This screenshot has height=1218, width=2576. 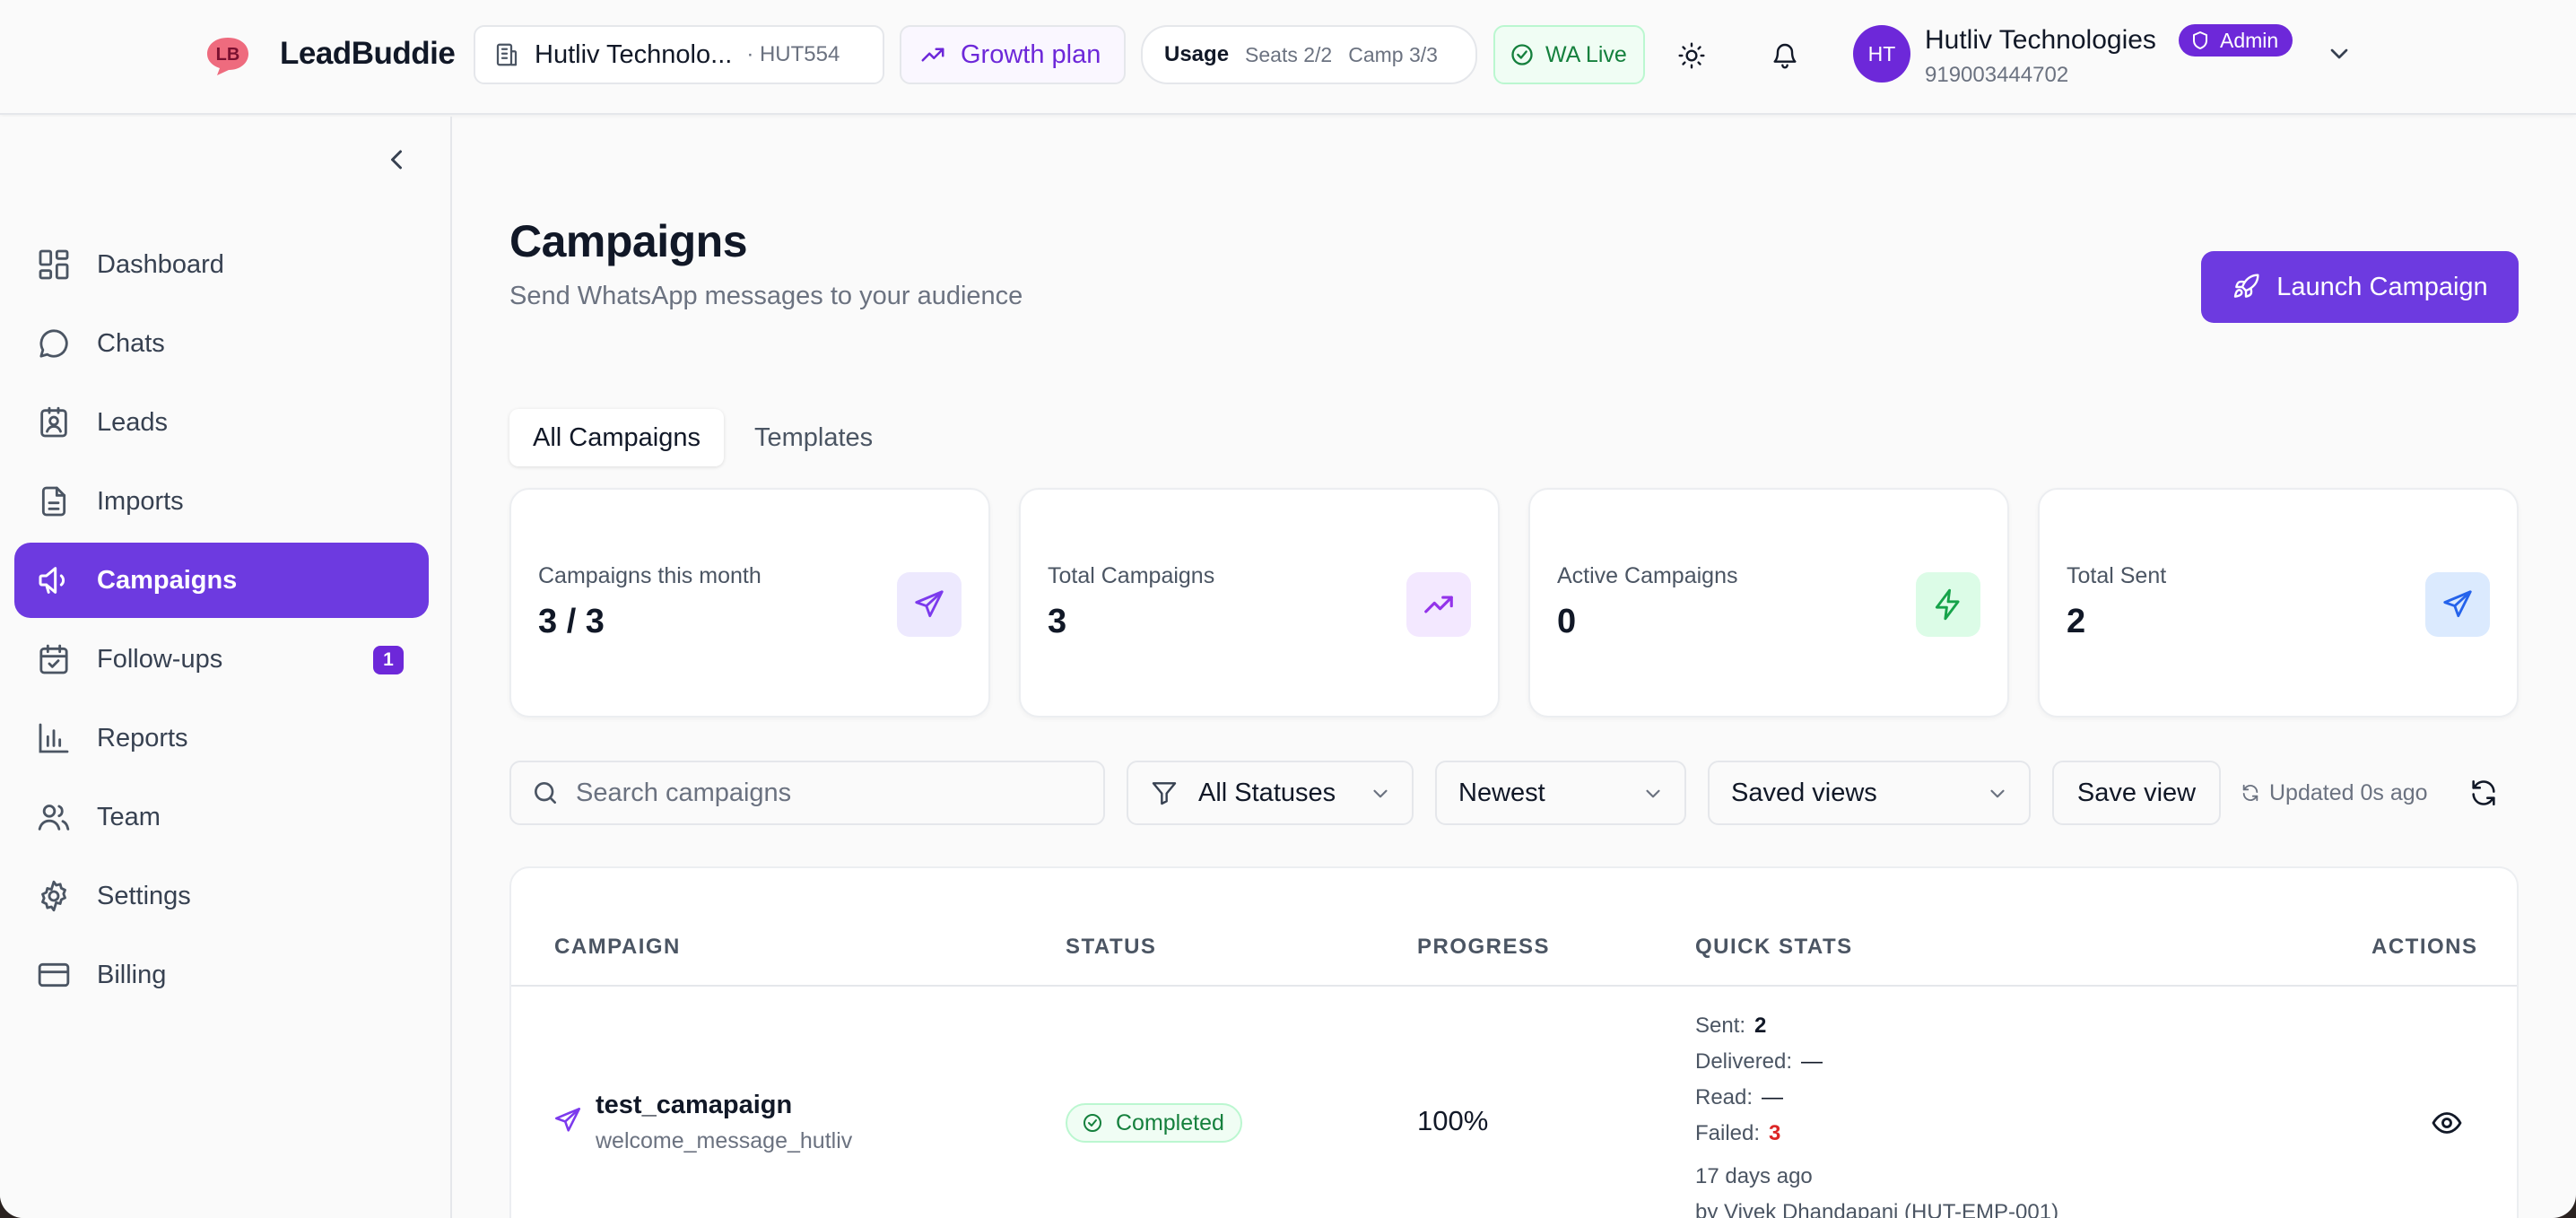 What do you see at coordinates (1877, 1209) in the screenshot?
I see `created-by: by Vivek Dhandapani (HUT-EMP-001)` at bounding box center [1877, 1209].